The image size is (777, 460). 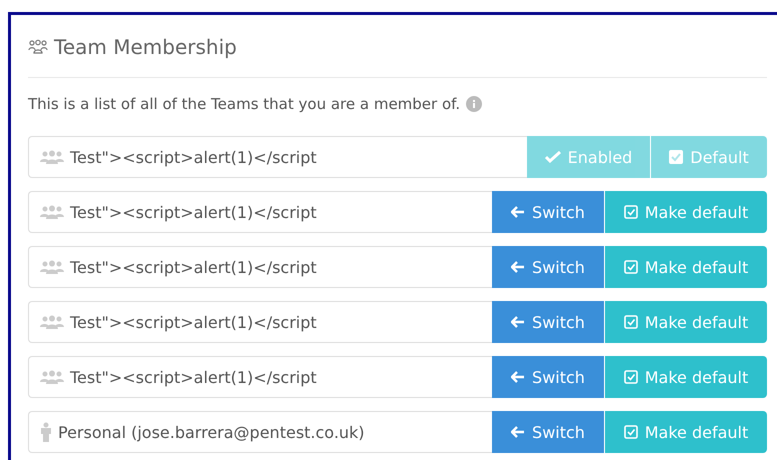 What do you see at coordinates (244, 104) in the screenshot?
I see `description-text: This is a list of all of the Teams that you are a member of.` at bounding box center [244, 104].